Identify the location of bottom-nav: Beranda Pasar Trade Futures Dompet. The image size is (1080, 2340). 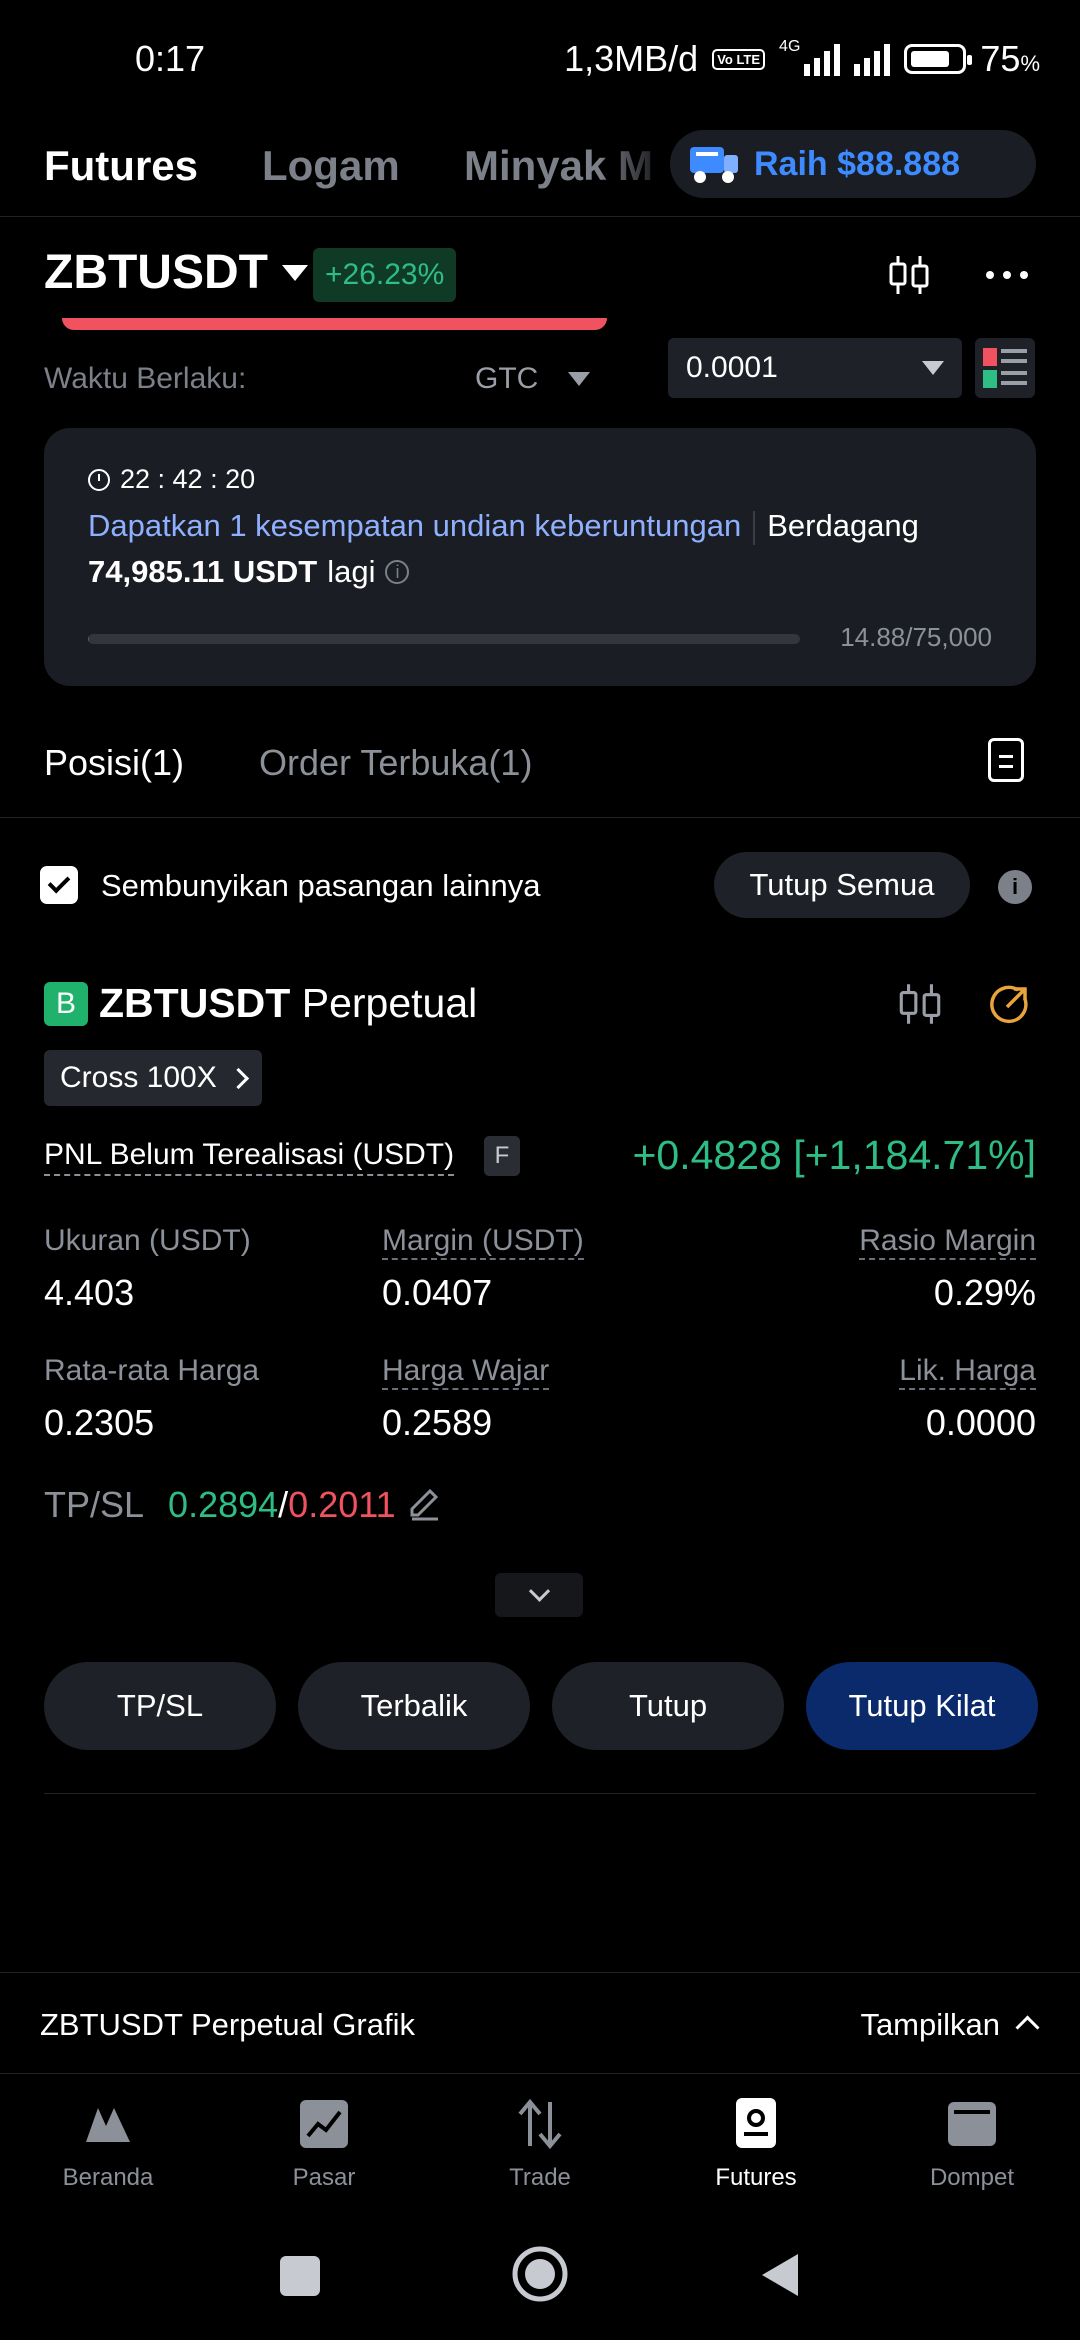
(540, 2147).